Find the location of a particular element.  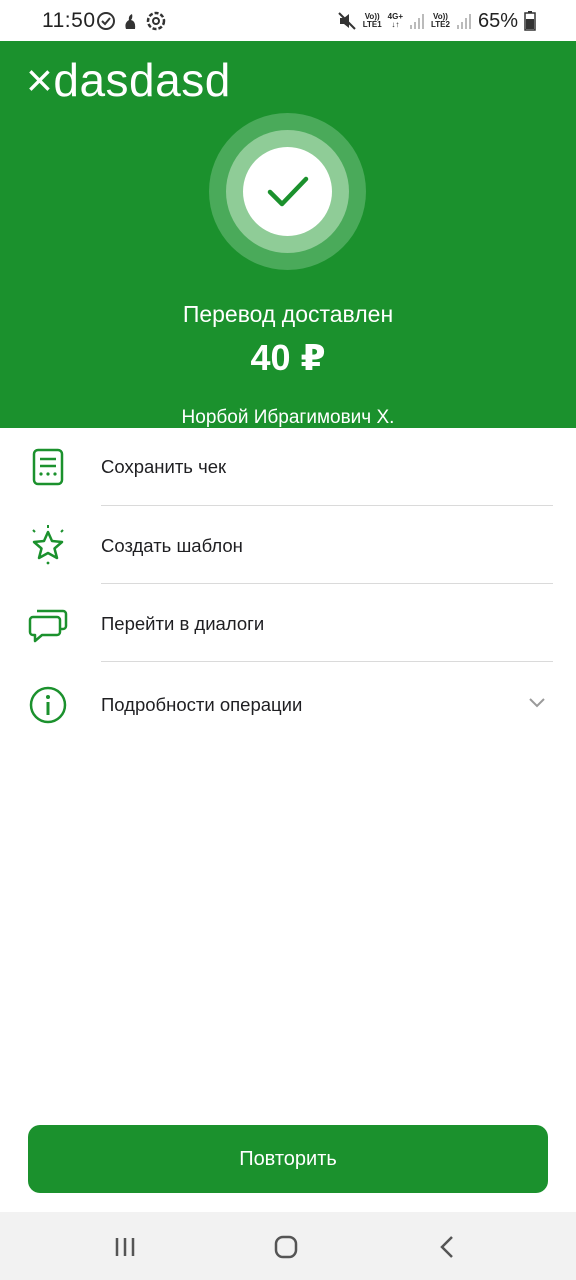

system-nav-bar is located at coordinates (288, 1246).